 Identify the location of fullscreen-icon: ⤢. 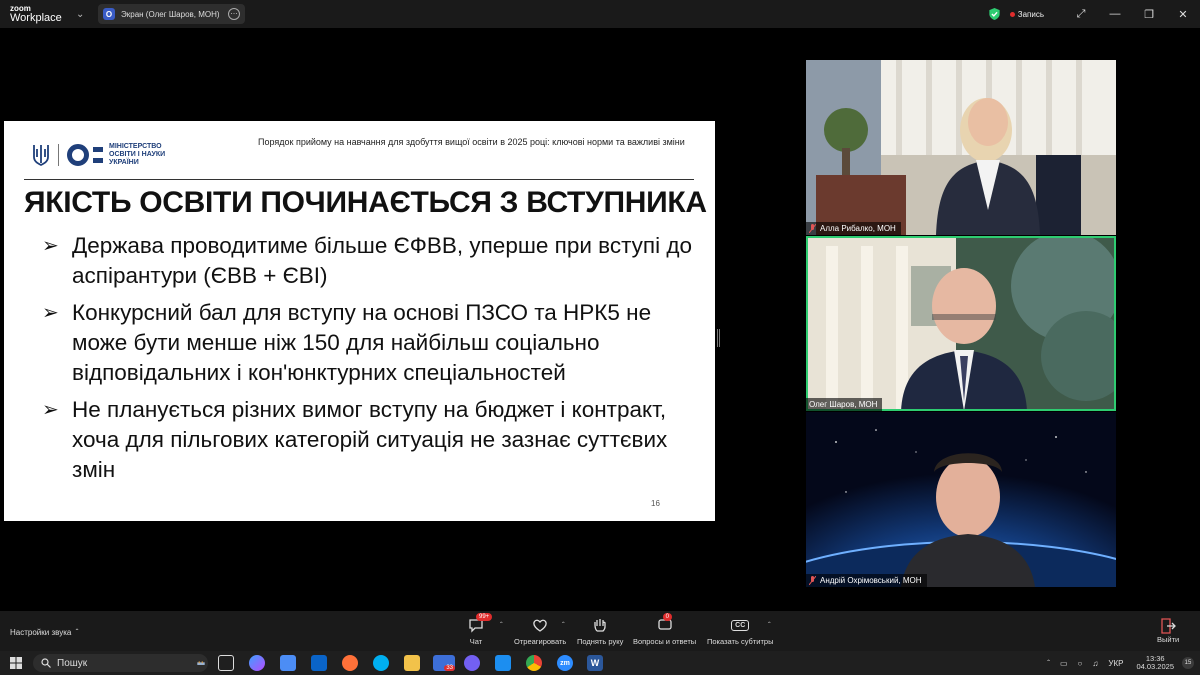
(1081, 14).